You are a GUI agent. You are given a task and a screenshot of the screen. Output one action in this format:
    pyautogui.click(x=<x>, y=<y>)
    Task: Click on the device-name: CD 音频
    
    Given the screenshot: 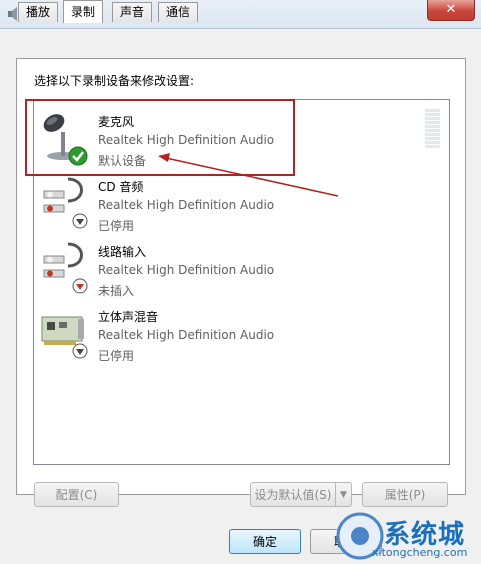 What is the action you would take?
    pyautogui.click(x=121, y=187)
    